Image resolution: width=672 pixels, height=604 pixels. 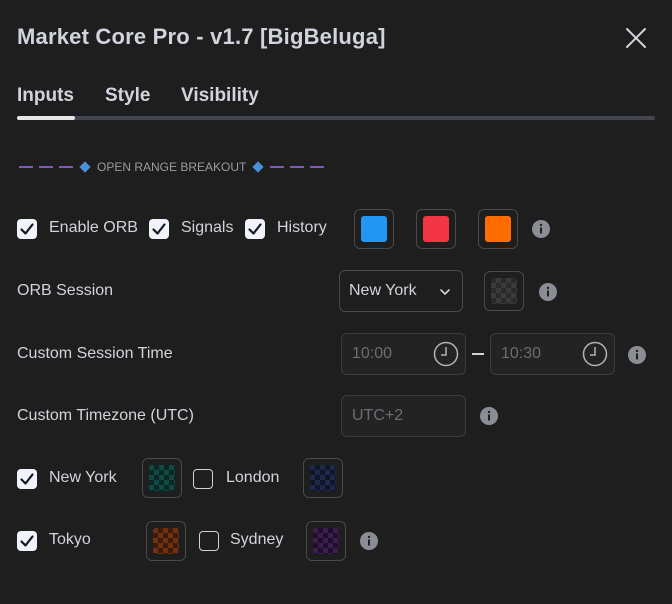 I want to click on london-color-swatch, so click(x=323, y=478).